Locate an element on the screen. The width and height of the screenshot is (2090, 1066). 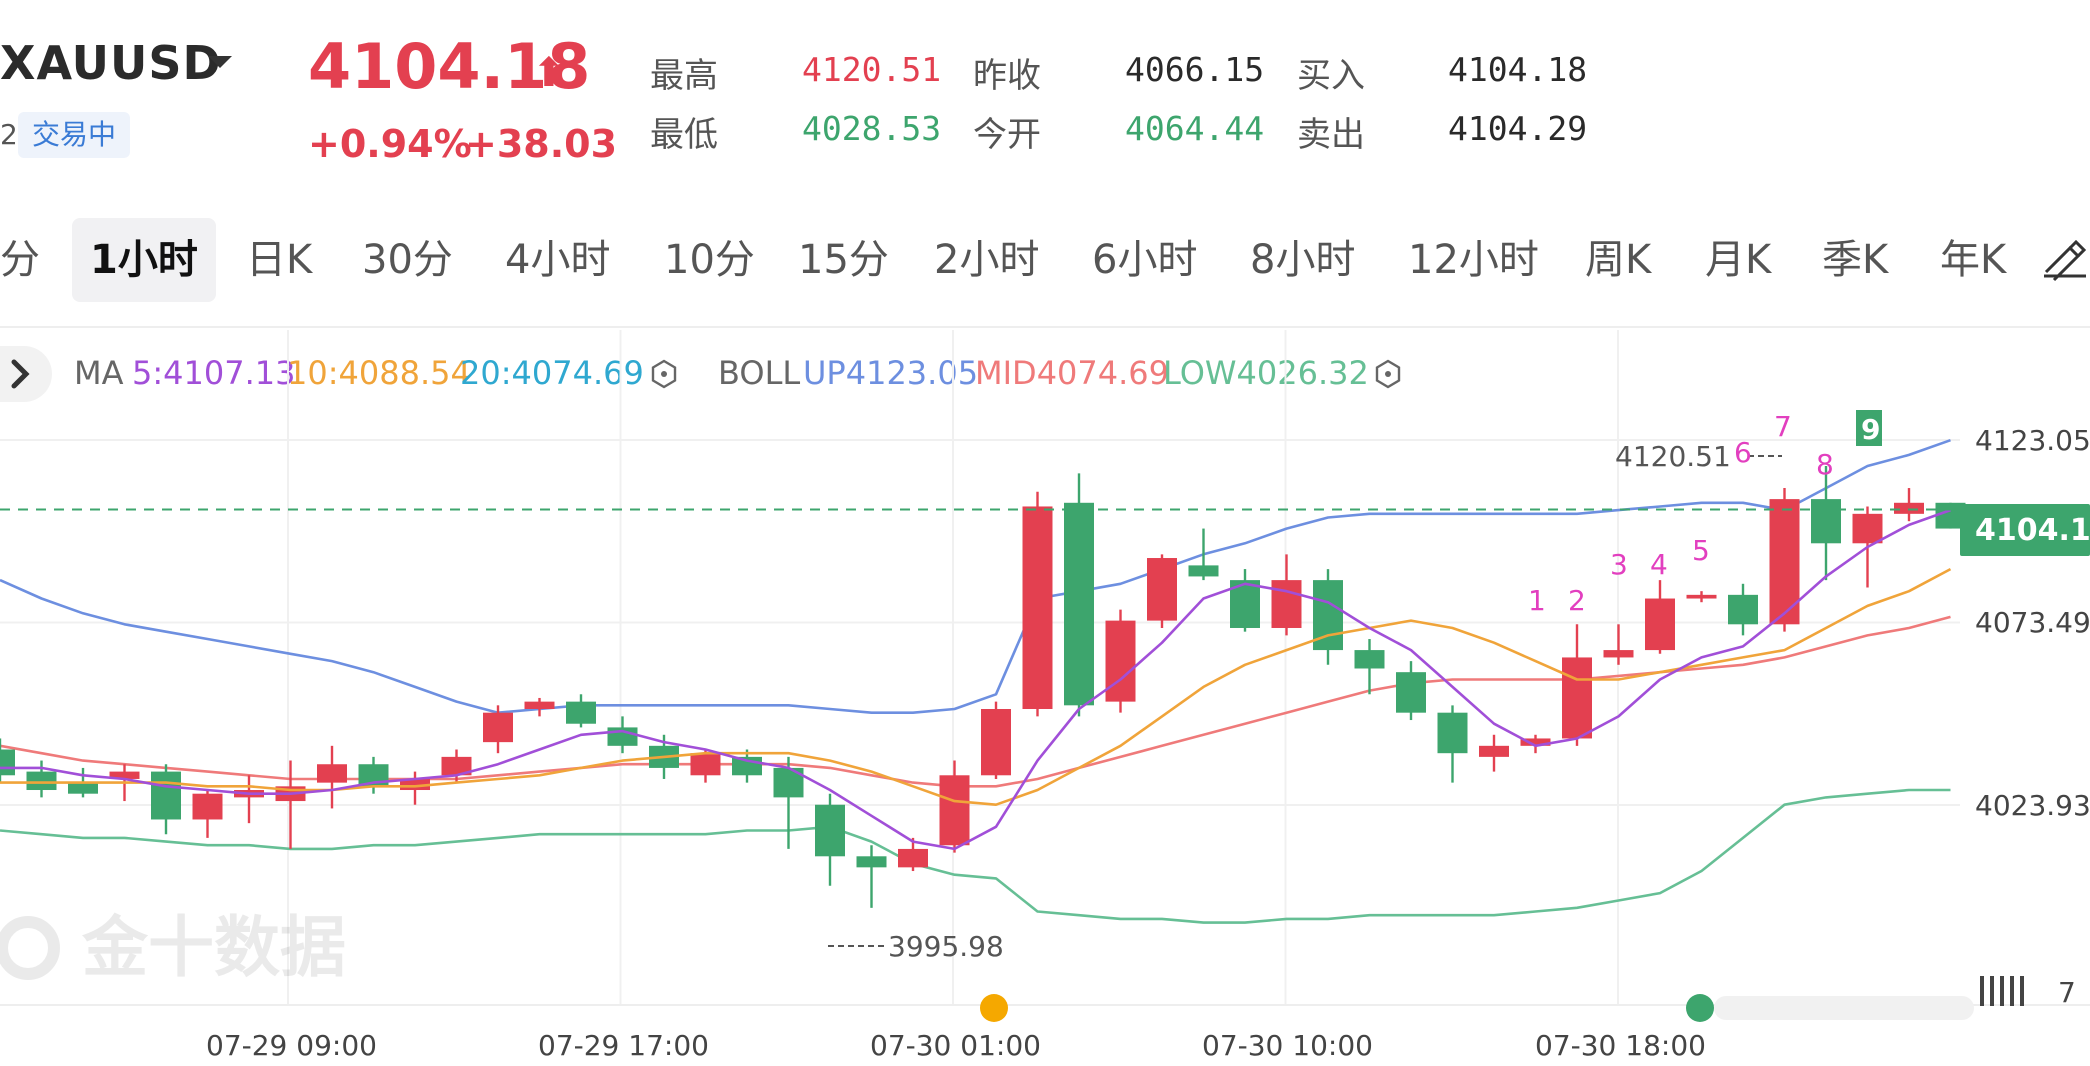
bid-label: 买入 is located at coordinates (1331, 76).